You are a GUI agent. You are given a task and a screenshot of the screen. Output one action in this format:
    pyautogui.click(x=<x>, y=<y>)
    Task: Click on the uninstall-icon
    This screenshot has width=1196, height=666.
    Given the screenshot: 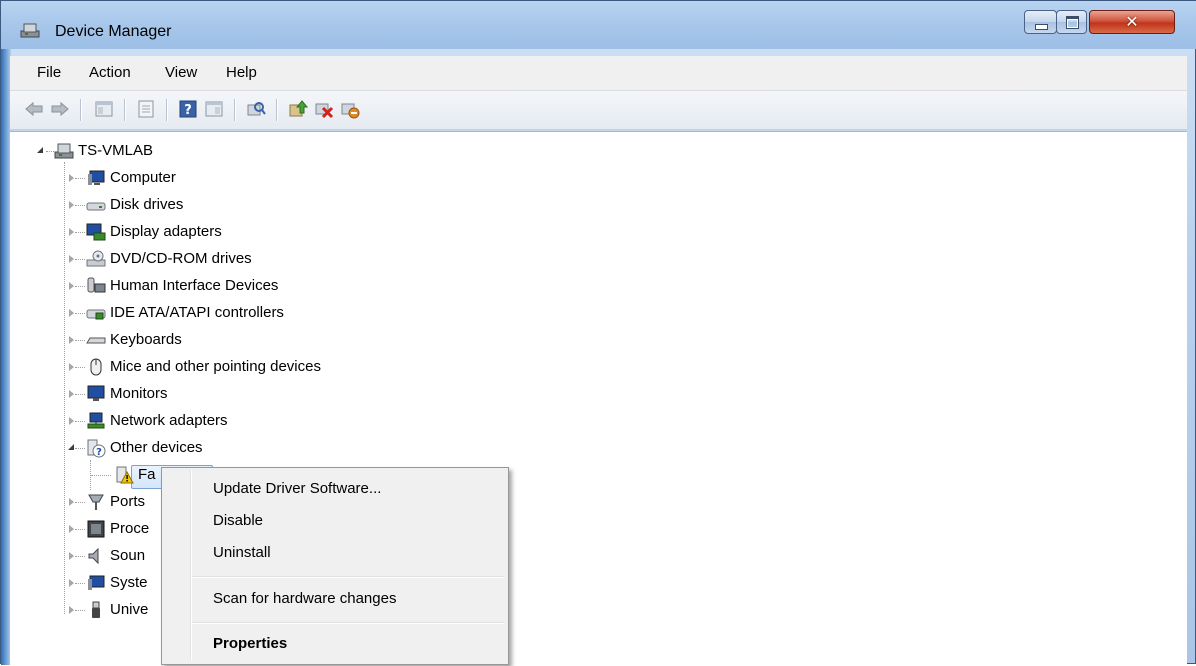 What is the action you would take?
    pyautogui.click(x=324, y=109)
    